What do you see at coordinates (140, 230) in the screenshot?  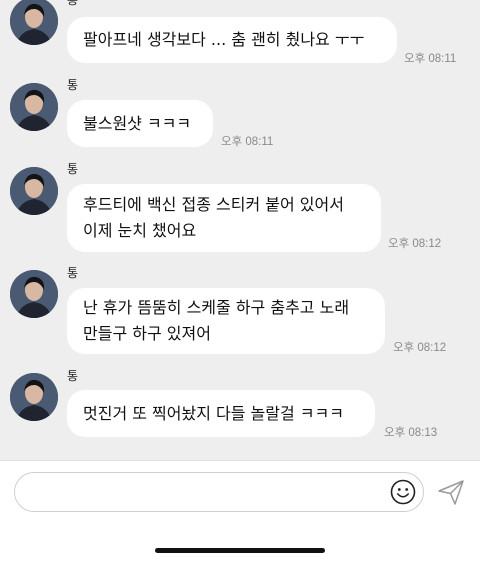 I see `message-text: 이제 눈치 챘어요` at bounding box center [140, 230].